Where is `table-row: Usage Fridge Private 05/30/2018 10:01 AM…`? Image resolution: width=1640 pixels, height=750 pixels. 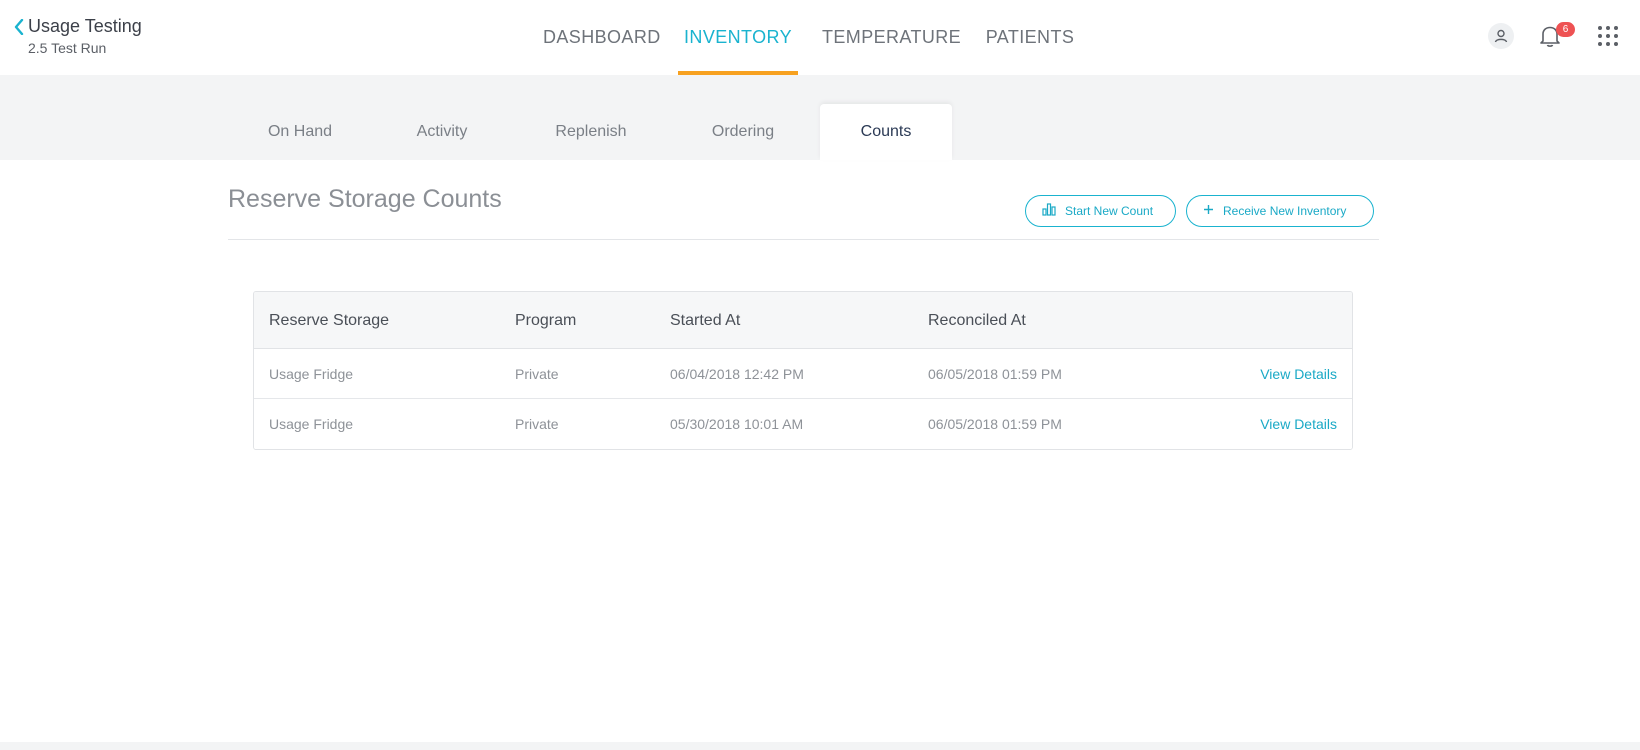 table-row: Usage Fridge Private 05/30/2018 10:01 AM… is located at coordinates (803, 424).